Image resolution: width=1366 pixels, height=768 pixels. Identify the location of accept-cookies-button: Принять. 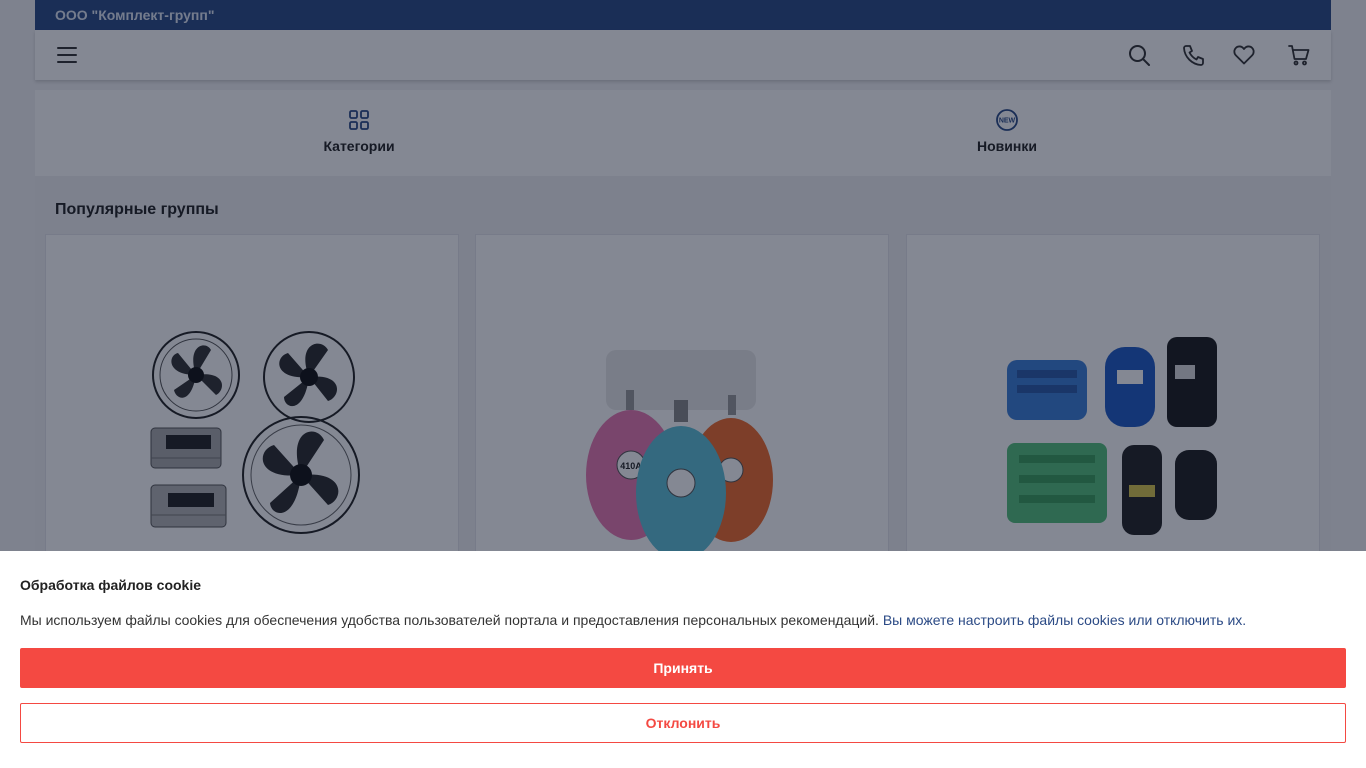
(683, 668).